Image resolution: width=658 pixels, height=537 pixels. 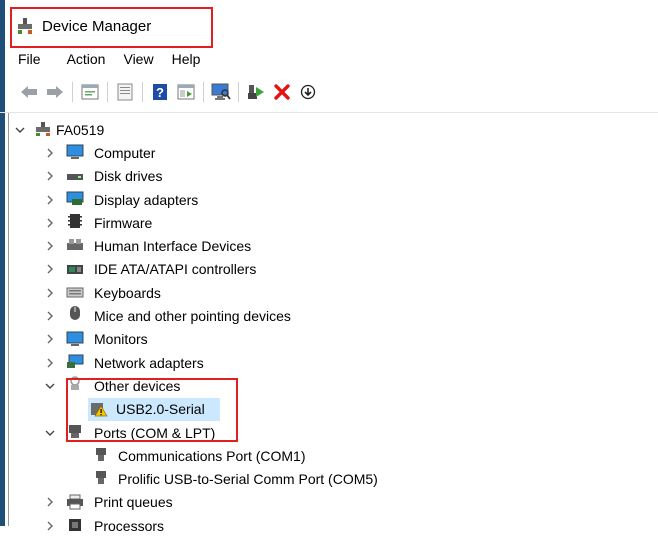 What do you see at coordinates (75, 361) in the screenshot?
I see `network-adapter-icon` at bounding box center [75, 361].